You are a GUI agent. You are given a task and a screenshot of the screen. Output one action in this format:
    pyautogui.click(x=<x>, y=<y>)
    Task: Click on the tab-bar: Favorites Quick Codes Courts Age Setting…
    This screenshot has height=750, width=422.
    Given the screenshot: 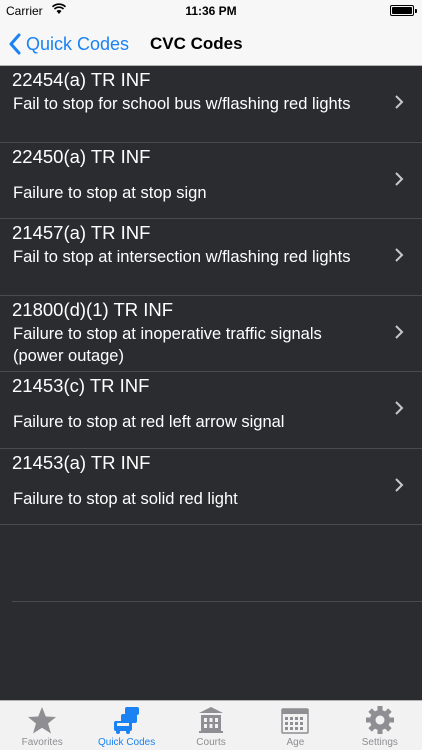 What is the action you would take?
    pyautogui.click(x=211, y=725)
    